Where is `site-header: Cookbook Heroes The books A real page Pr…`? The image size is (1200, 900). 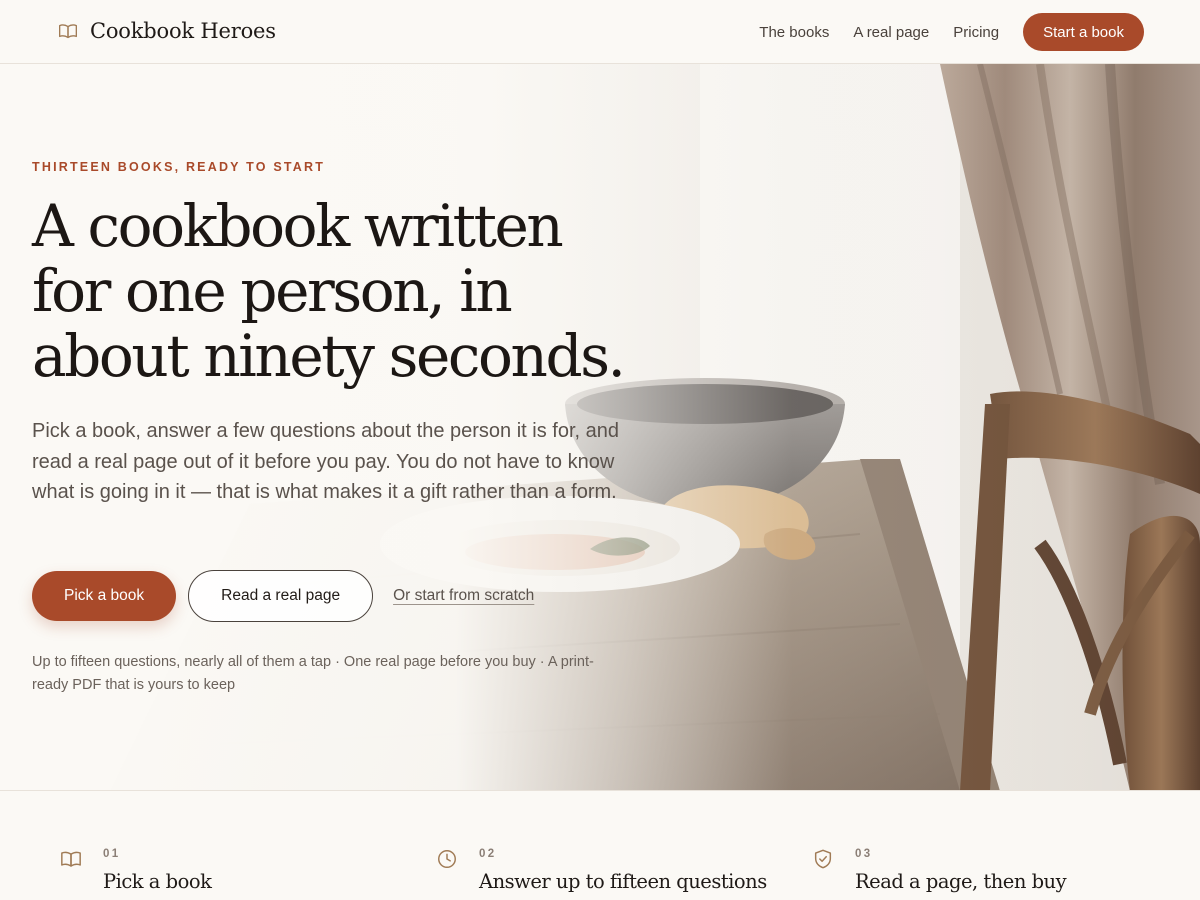
site-header: Cookbook Heroes The books A real page Pr… is located at coordinates (600, 32).